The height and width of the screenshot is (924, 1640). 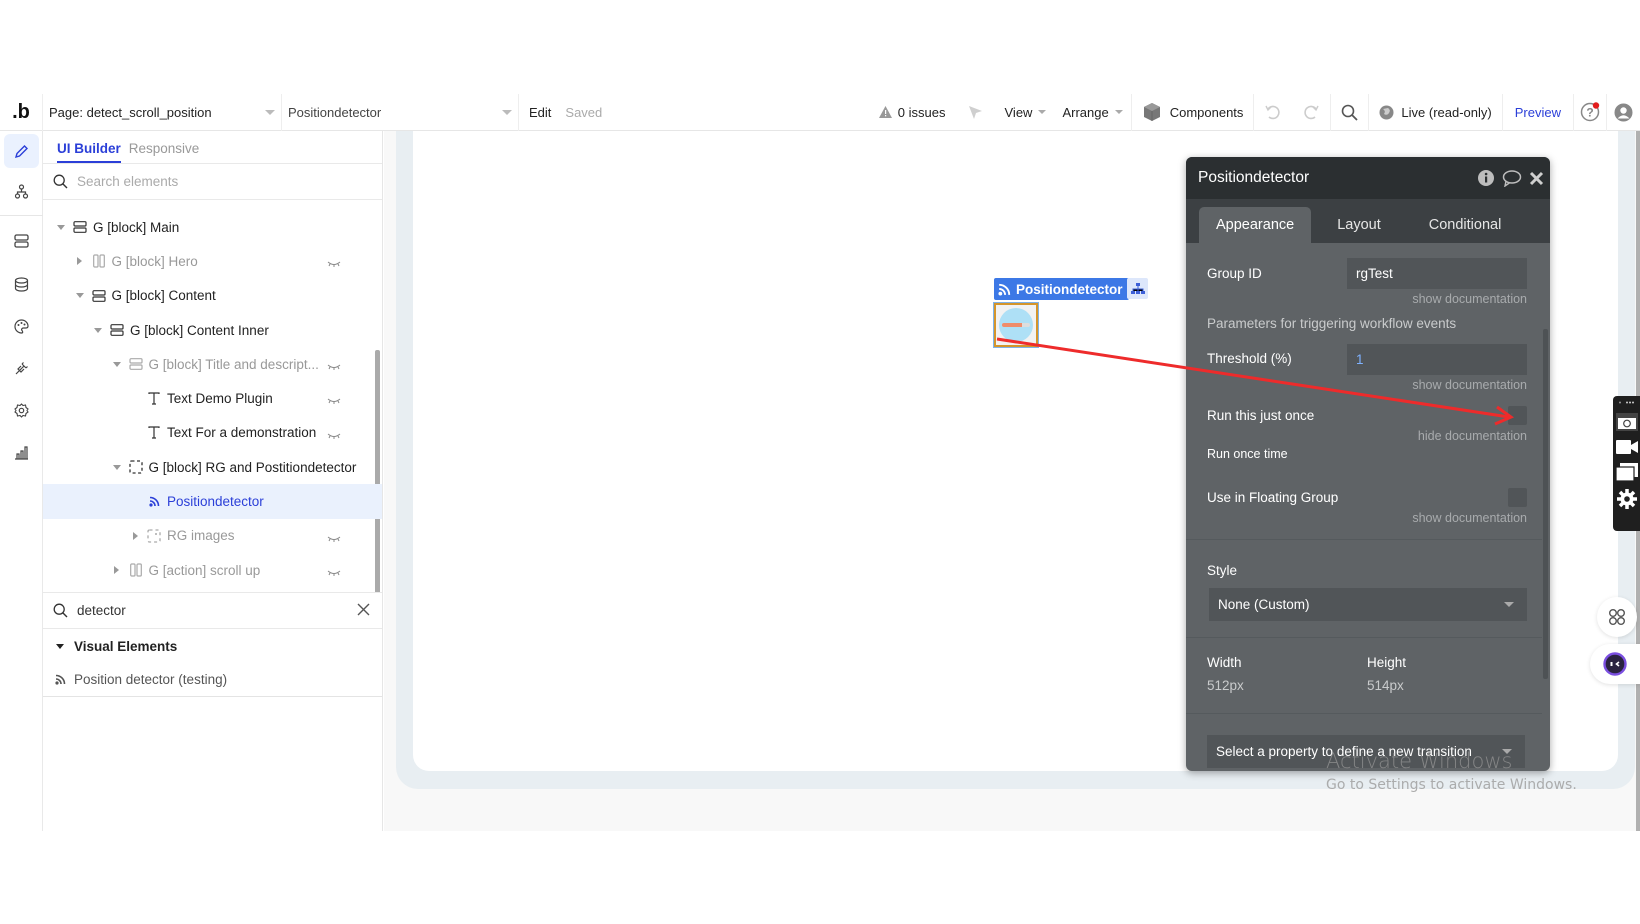 What do you see at coordinates (212, 227) in the screenshot?
I see `tree-item: G [block] Main` at bounding box center [212, 227].